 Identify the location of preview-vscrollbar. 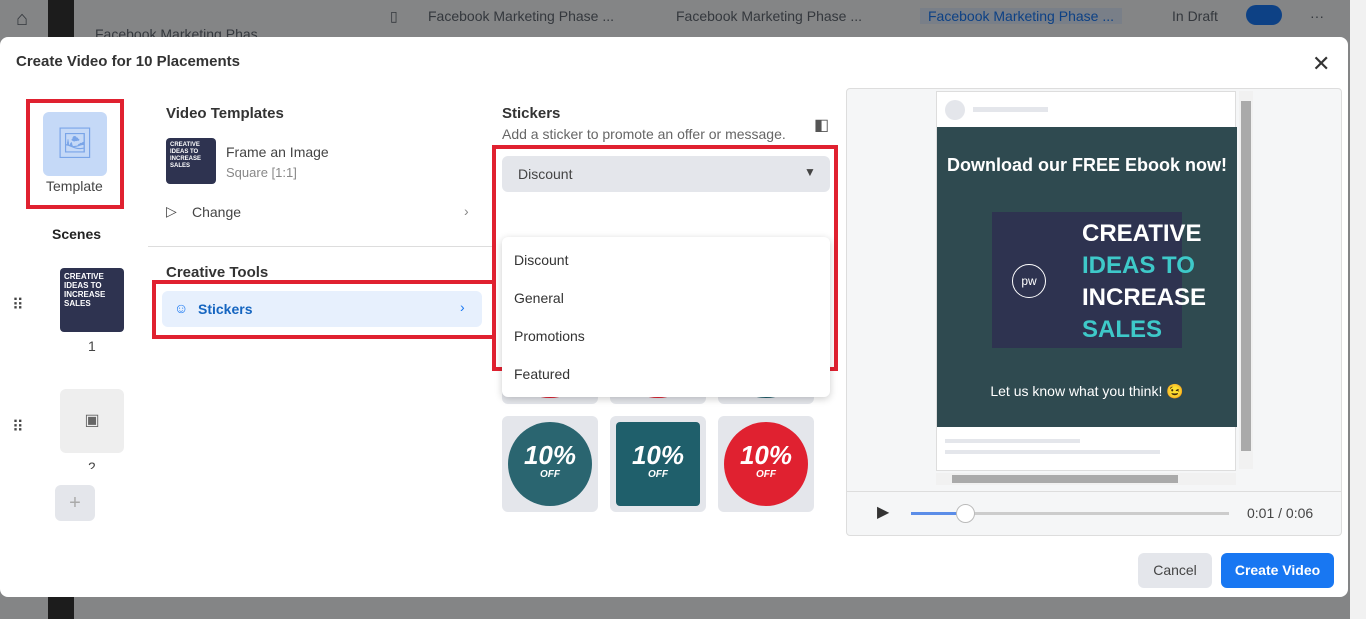
(1246, 280).